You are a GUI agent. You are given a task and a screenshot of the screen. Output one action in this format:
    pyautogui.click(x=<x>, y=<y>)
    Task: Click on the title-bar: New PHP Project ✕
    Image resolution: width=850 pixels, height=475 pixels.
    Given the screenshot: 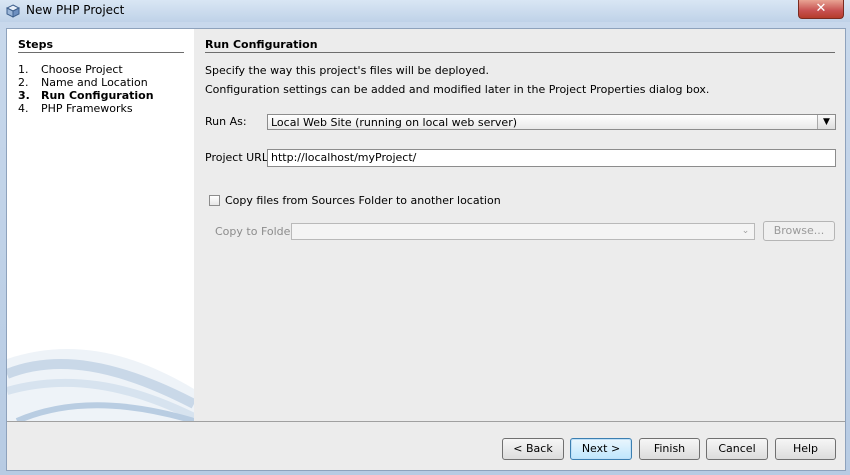 What is the action you would take?
    pyautogui.click(x=425, y=11)
    